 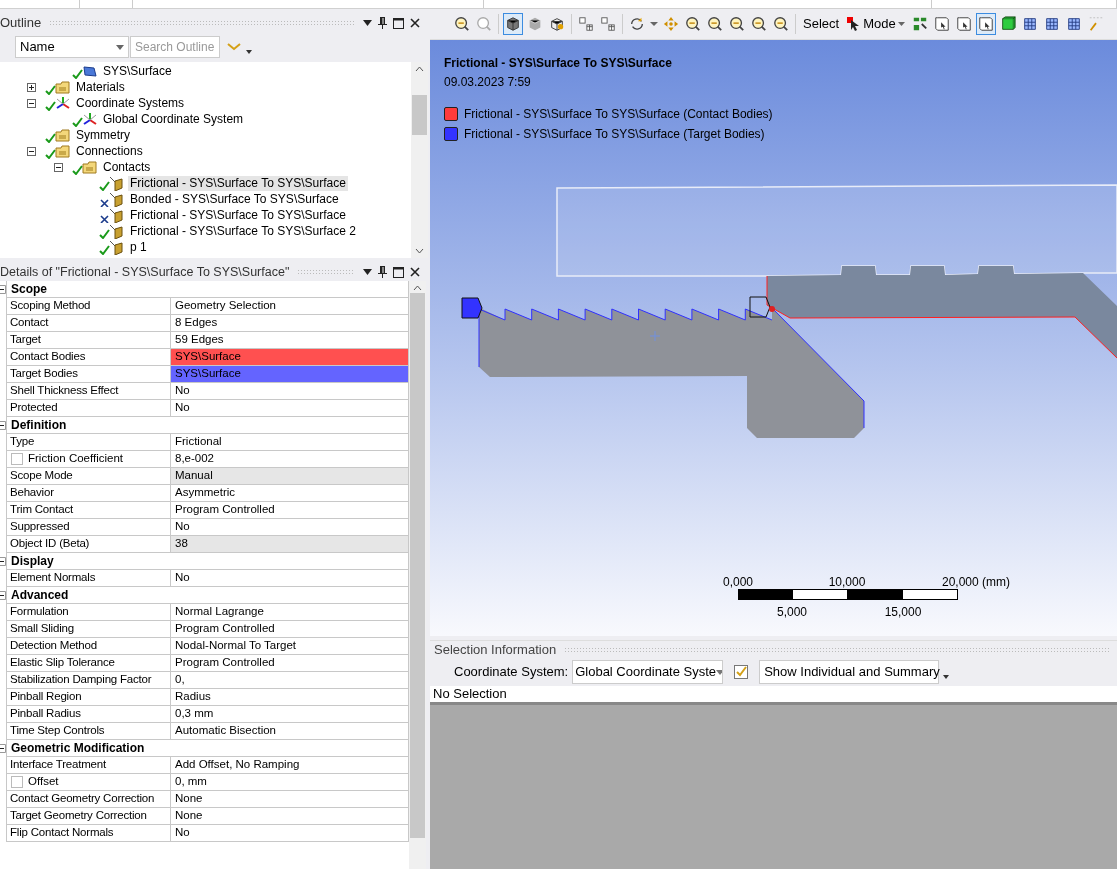 I want to click on property-label: Trim Contact, so click(x=88, y=510).